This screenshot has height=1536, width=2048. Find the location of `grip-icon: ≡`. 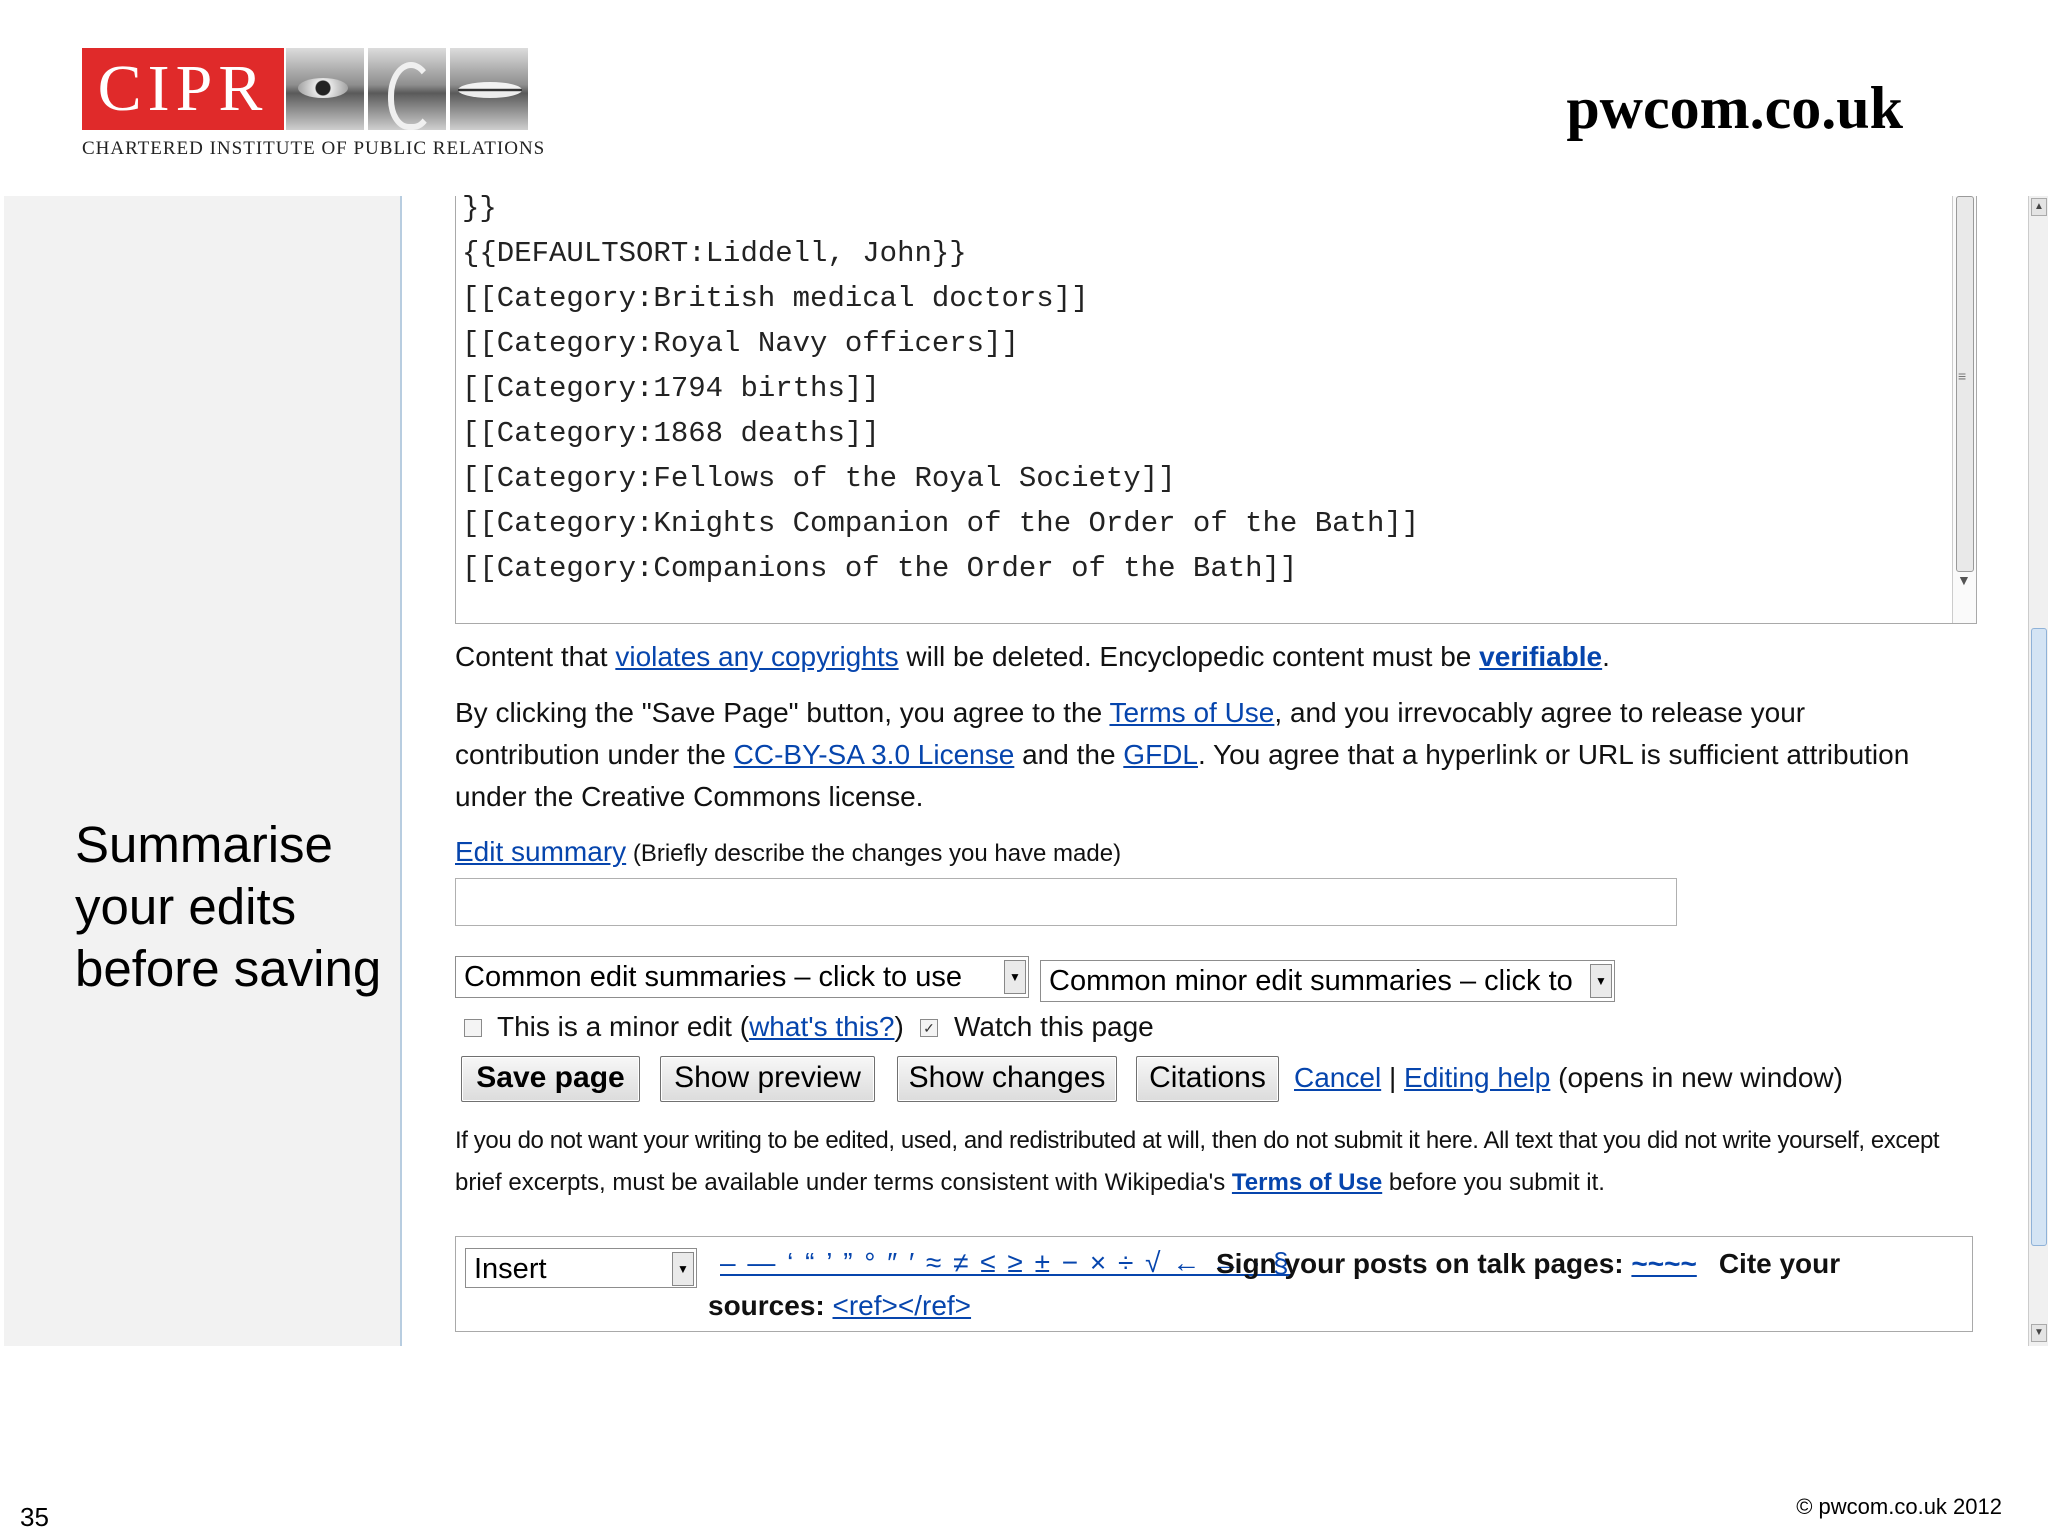

grip-icon: ≡ is located at coordinates (1962, 376).